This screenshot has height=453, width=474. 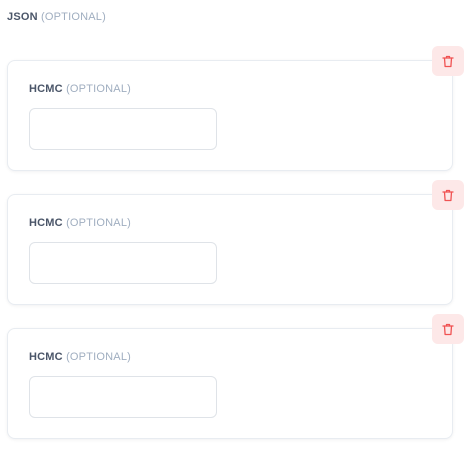 I want to click on section-label: JSON (OPTIONAL), so click(x=56, y=17).